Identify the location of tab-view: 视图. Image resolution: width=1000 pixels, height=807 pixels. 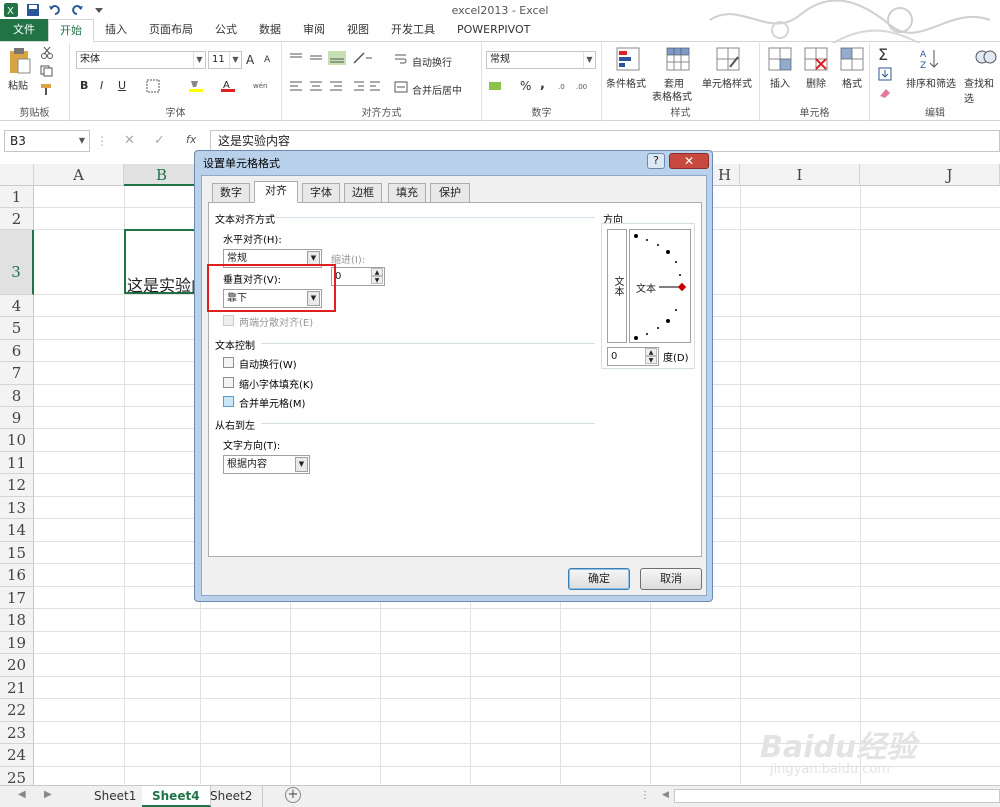
(358, 30).